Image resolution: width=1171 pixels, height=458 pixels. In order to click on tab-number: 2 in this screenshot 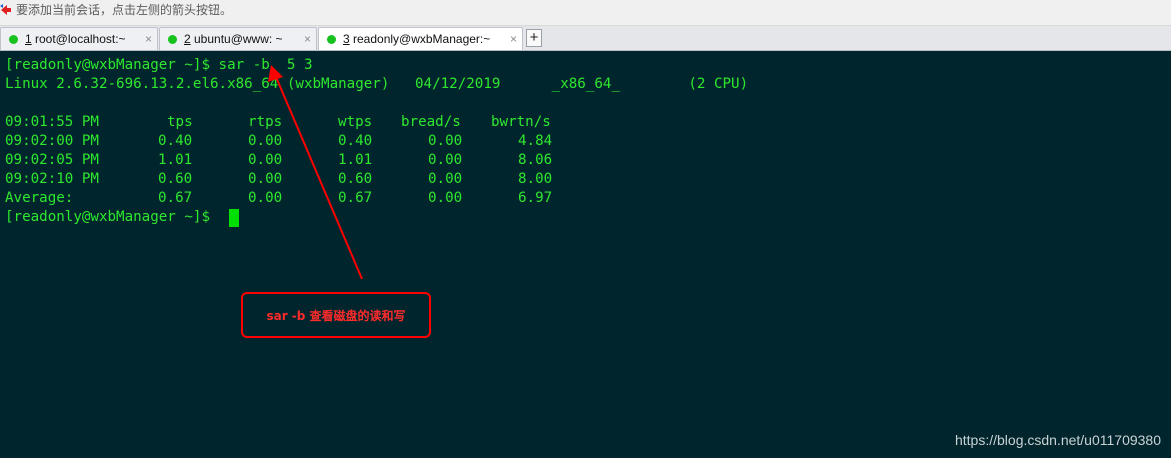, I will do `click(187, 39)`.